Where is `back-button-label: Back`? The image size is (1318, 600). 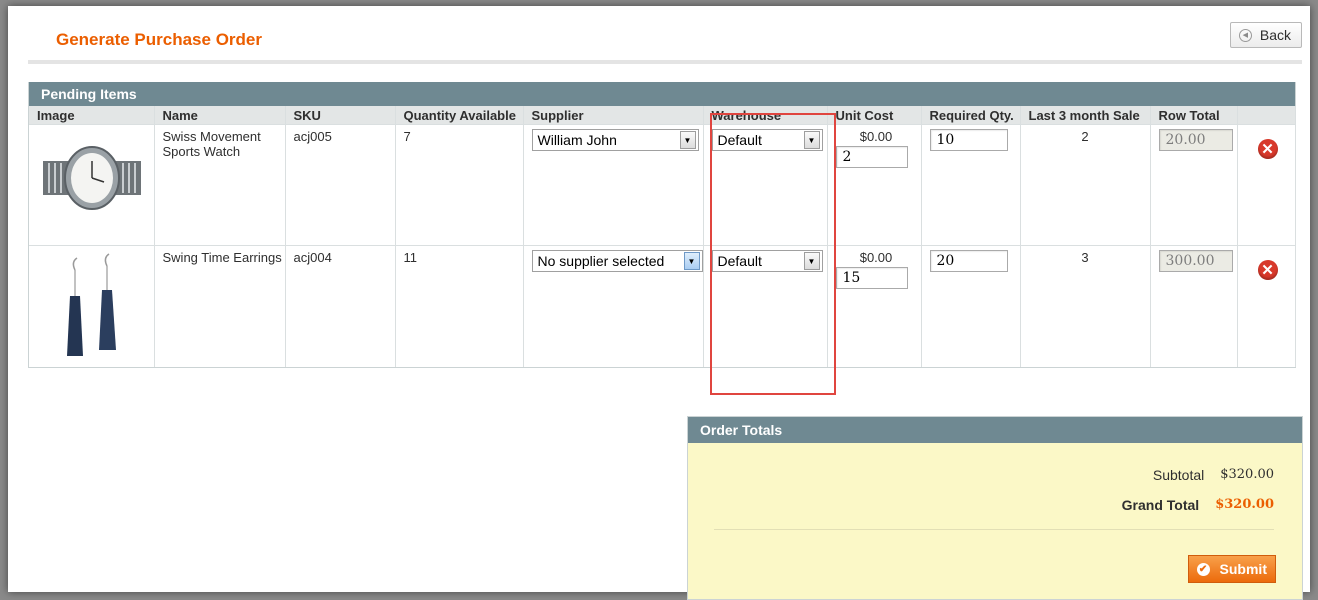 back-button-label: Back is located at coordinates (1275, 35).